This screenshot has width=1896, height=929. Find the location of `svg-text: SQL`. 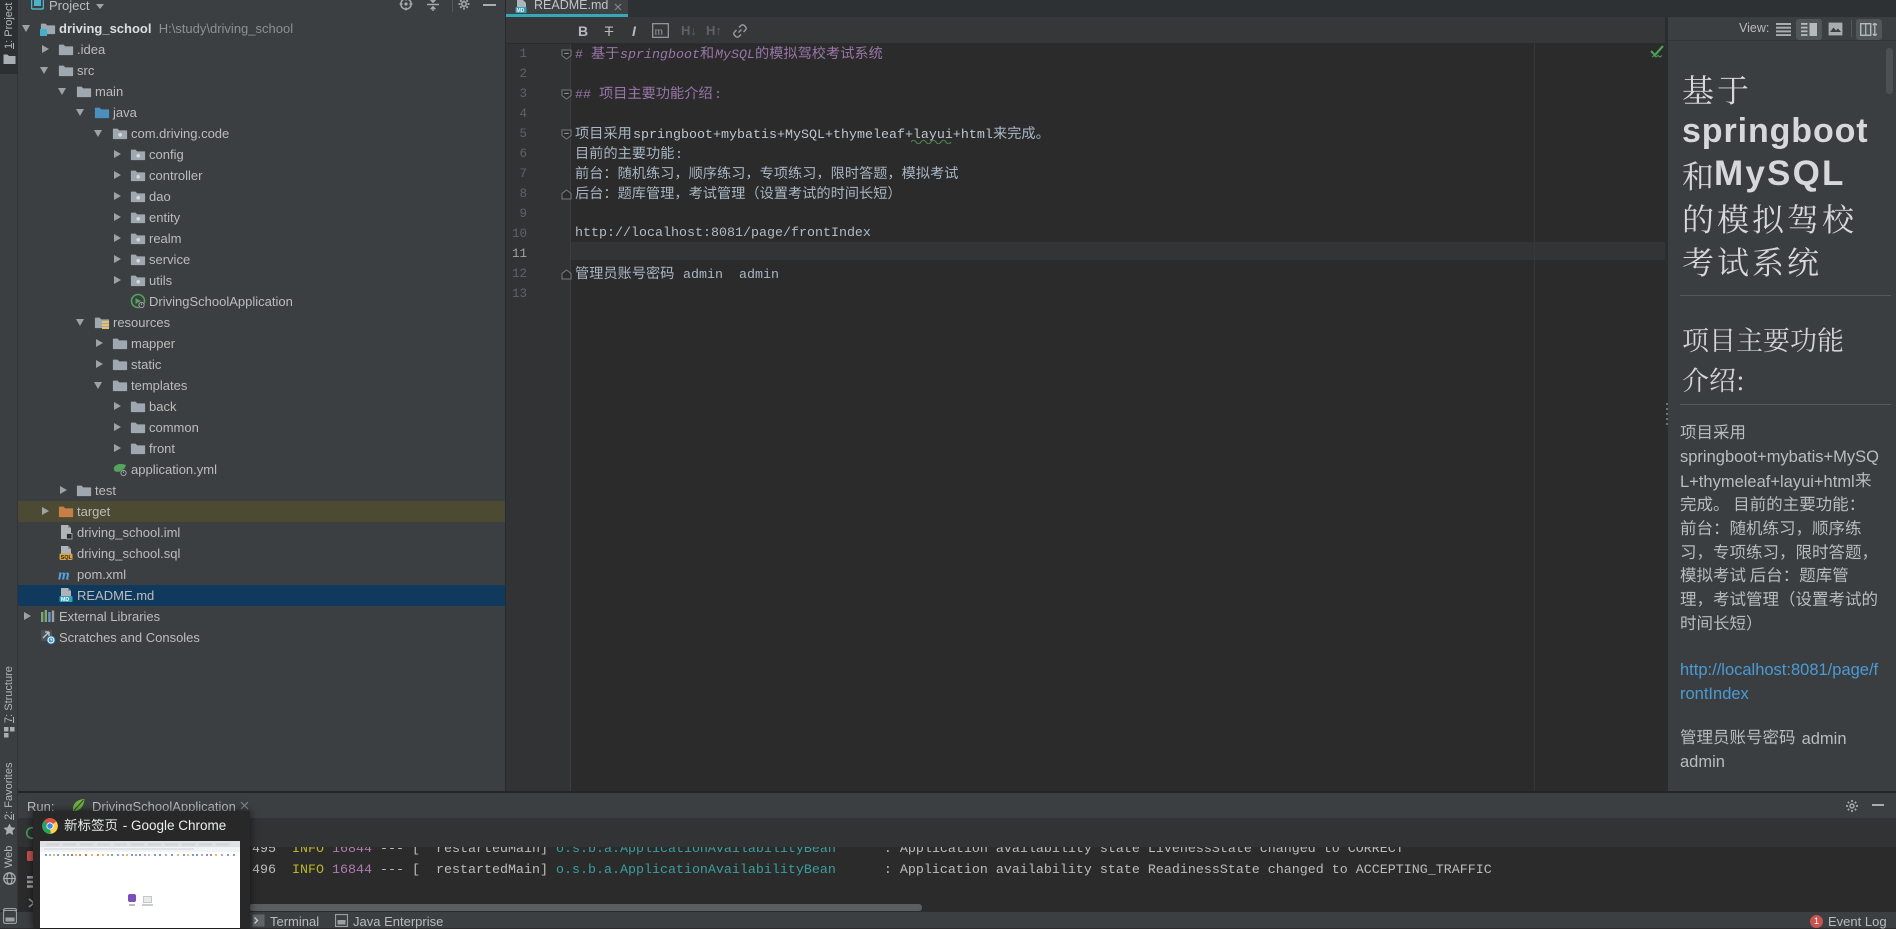

svg-text: SQL is located at coordinates (67, 558).